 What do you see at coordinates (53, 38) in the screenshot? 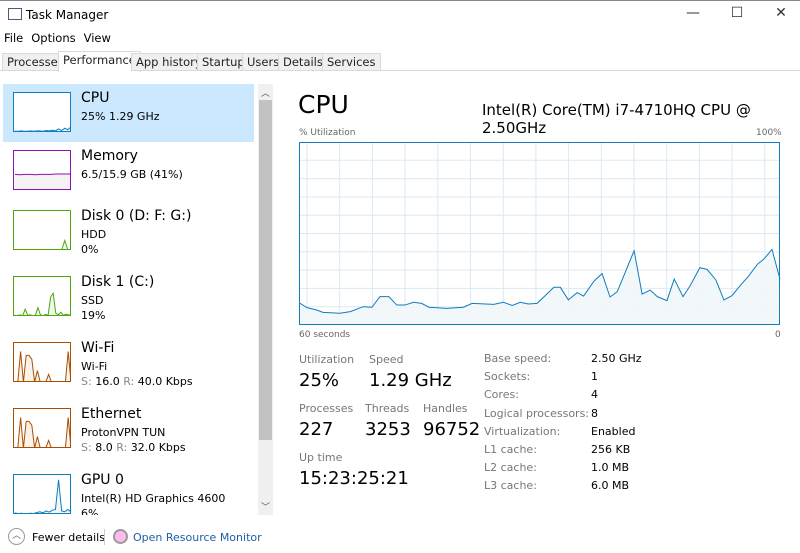
I see `menu-options: Options` at bounding box center [53, 38].